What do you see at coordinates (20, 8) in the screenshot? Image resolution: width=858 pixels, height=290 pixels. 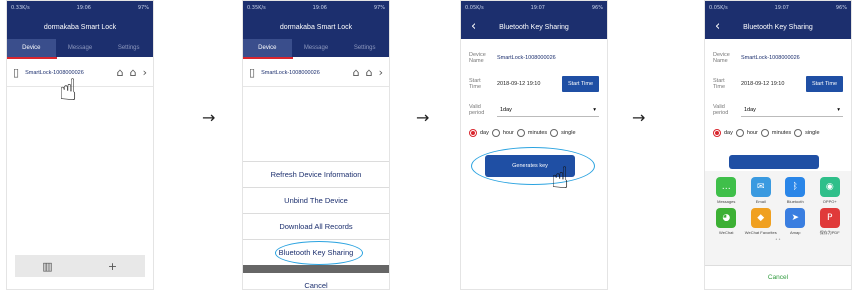 I see `status-network: 0.33K/s` at bounding box center [20, 8].